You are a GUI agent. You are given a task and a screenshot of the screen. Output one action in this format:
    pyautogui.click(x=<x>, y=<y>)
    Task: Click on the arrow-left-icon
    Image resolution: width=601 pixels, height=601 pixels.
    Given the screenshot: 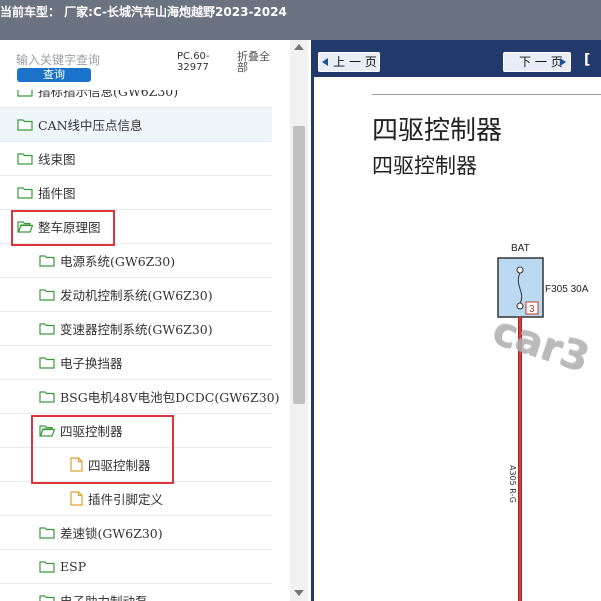 What is the action you would take?
    pyautogui.click(x=325, y=62)
    